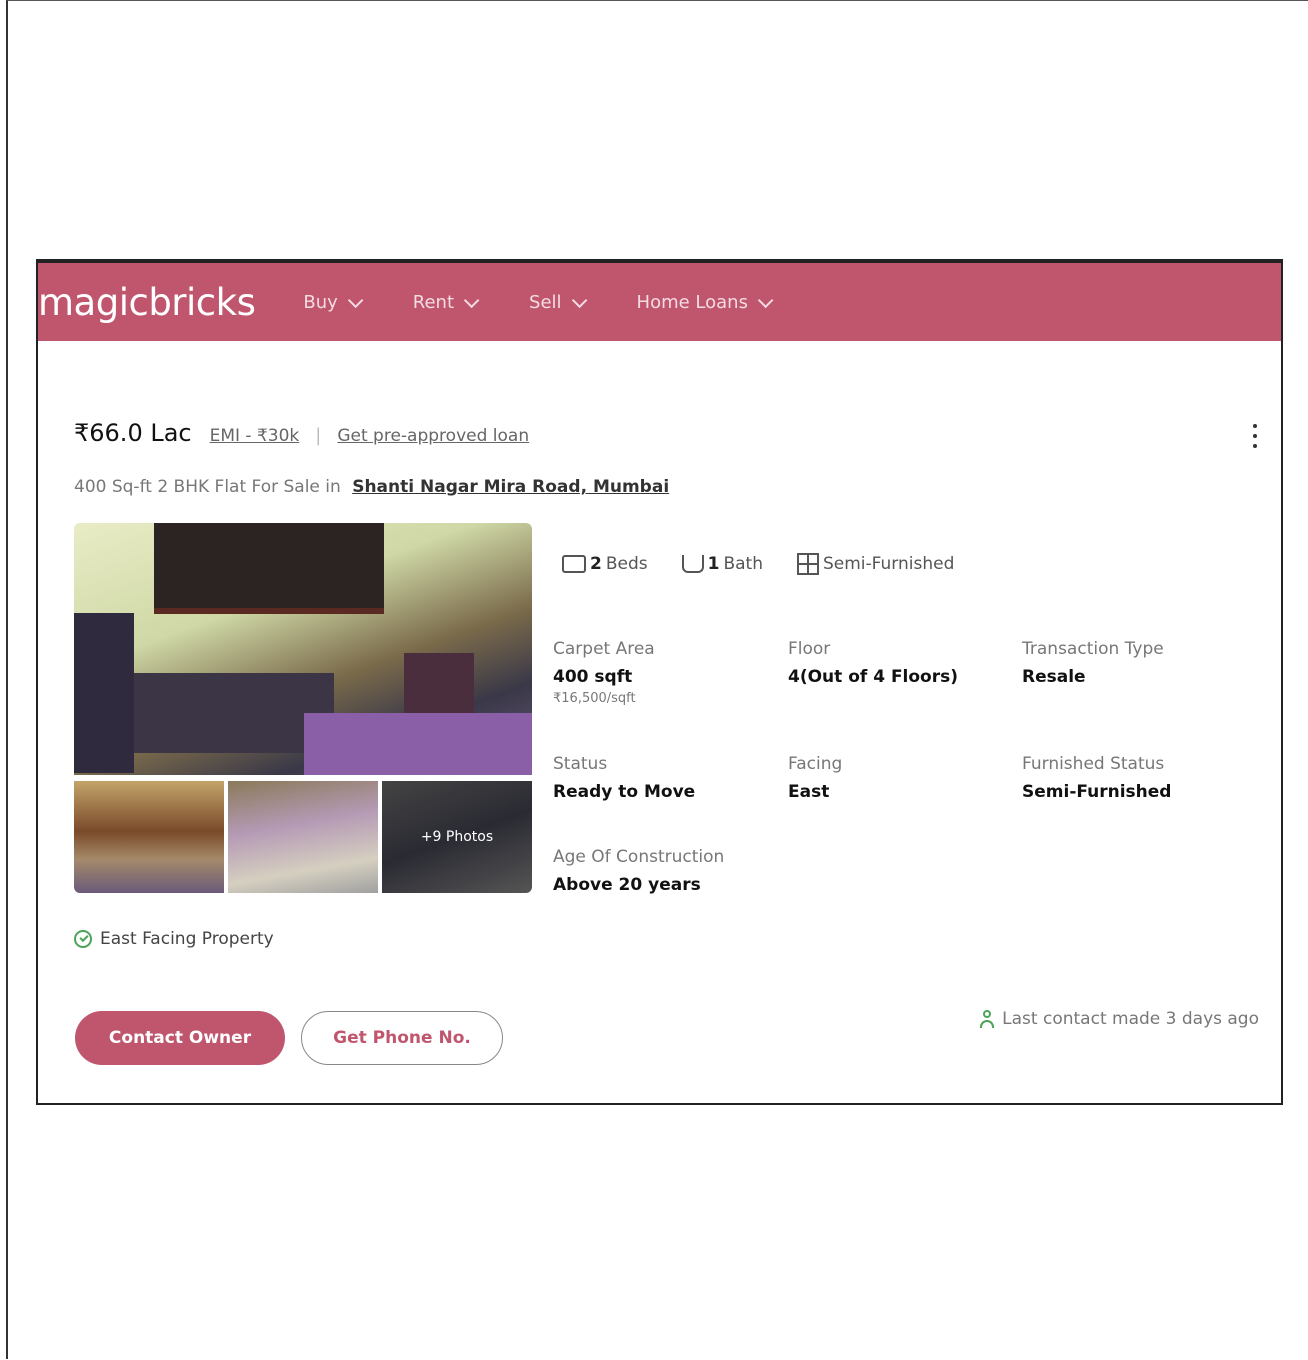 This screenshot has height=1360, width=1308. Describe the element at coordinates (668, 677) in the screenshot. I see `carpet-area-value: 400 sqft` at that location.